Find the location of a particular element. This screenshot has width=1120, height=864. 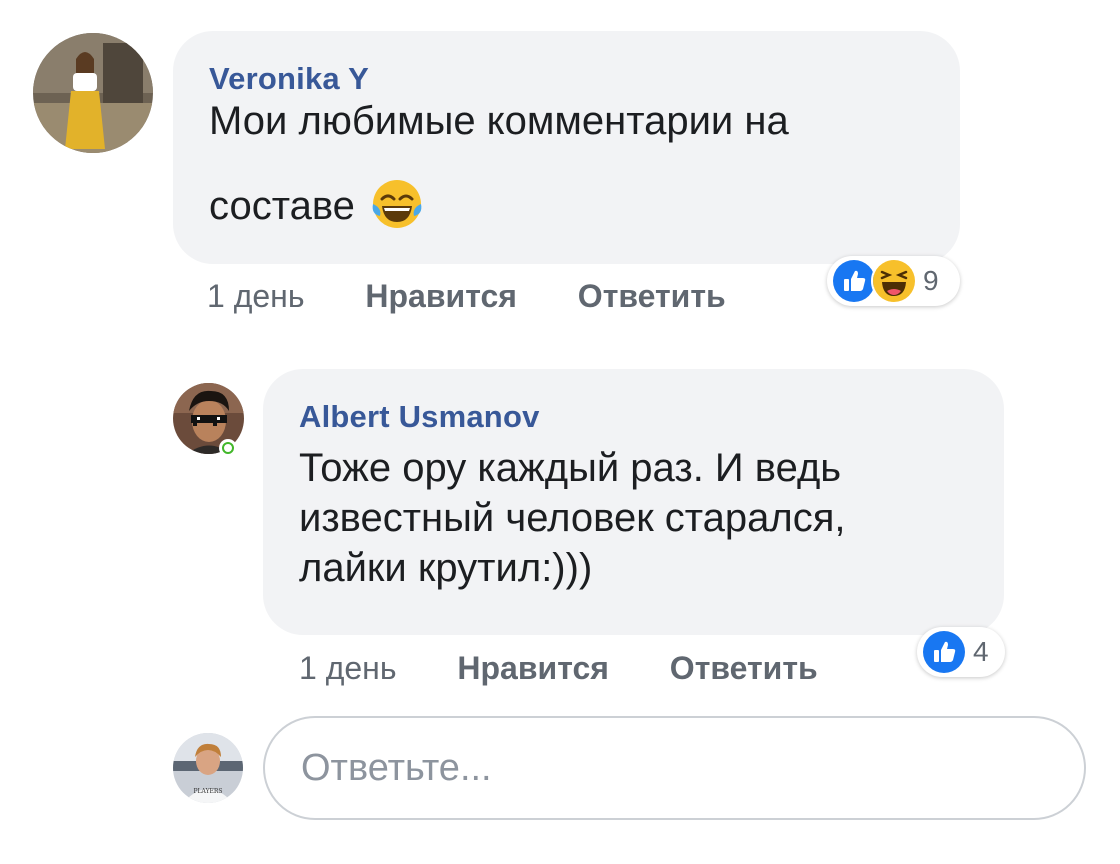

comment-actions-albert: 1 день Нравится Ответить is located at coordinates (558, 668).